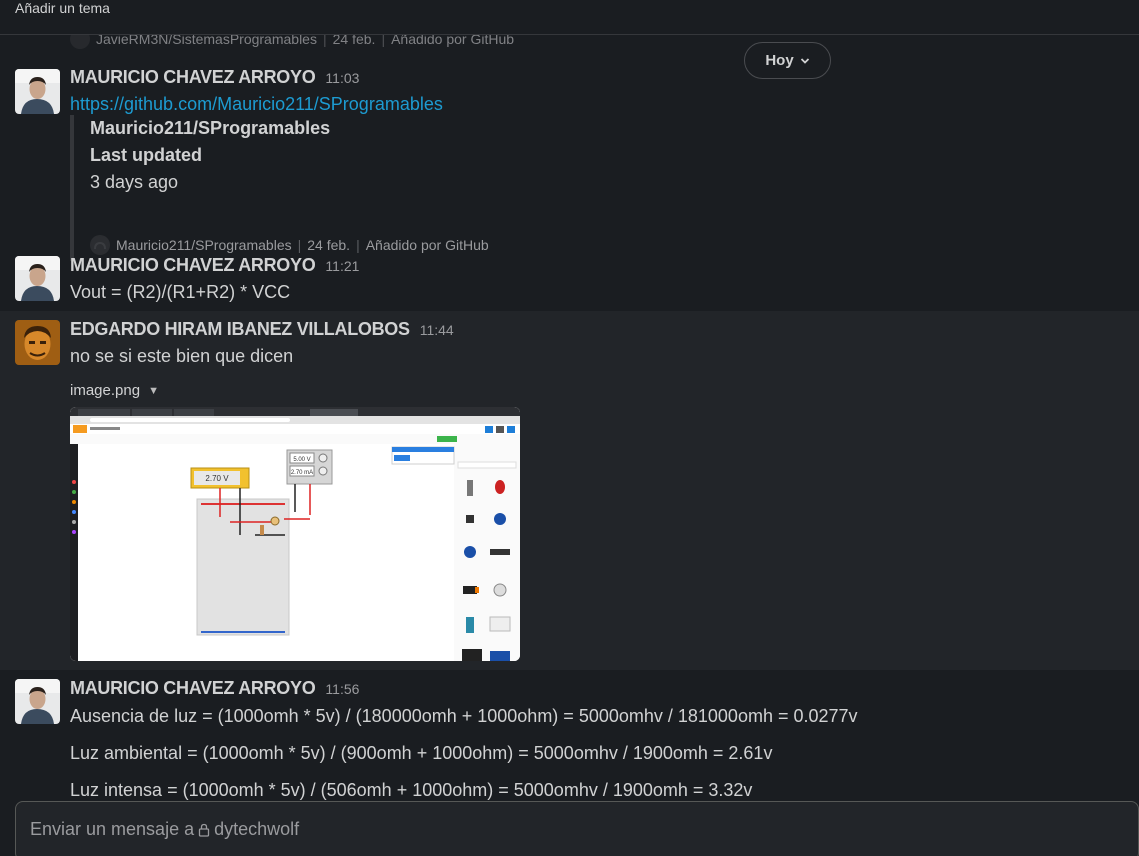 This screenshot has height=856, width=1139. What do you see at coordinates (569, 17) in the screenshot?
I see `channel-header: Añadir un tema` at bounding box center [569, 17].